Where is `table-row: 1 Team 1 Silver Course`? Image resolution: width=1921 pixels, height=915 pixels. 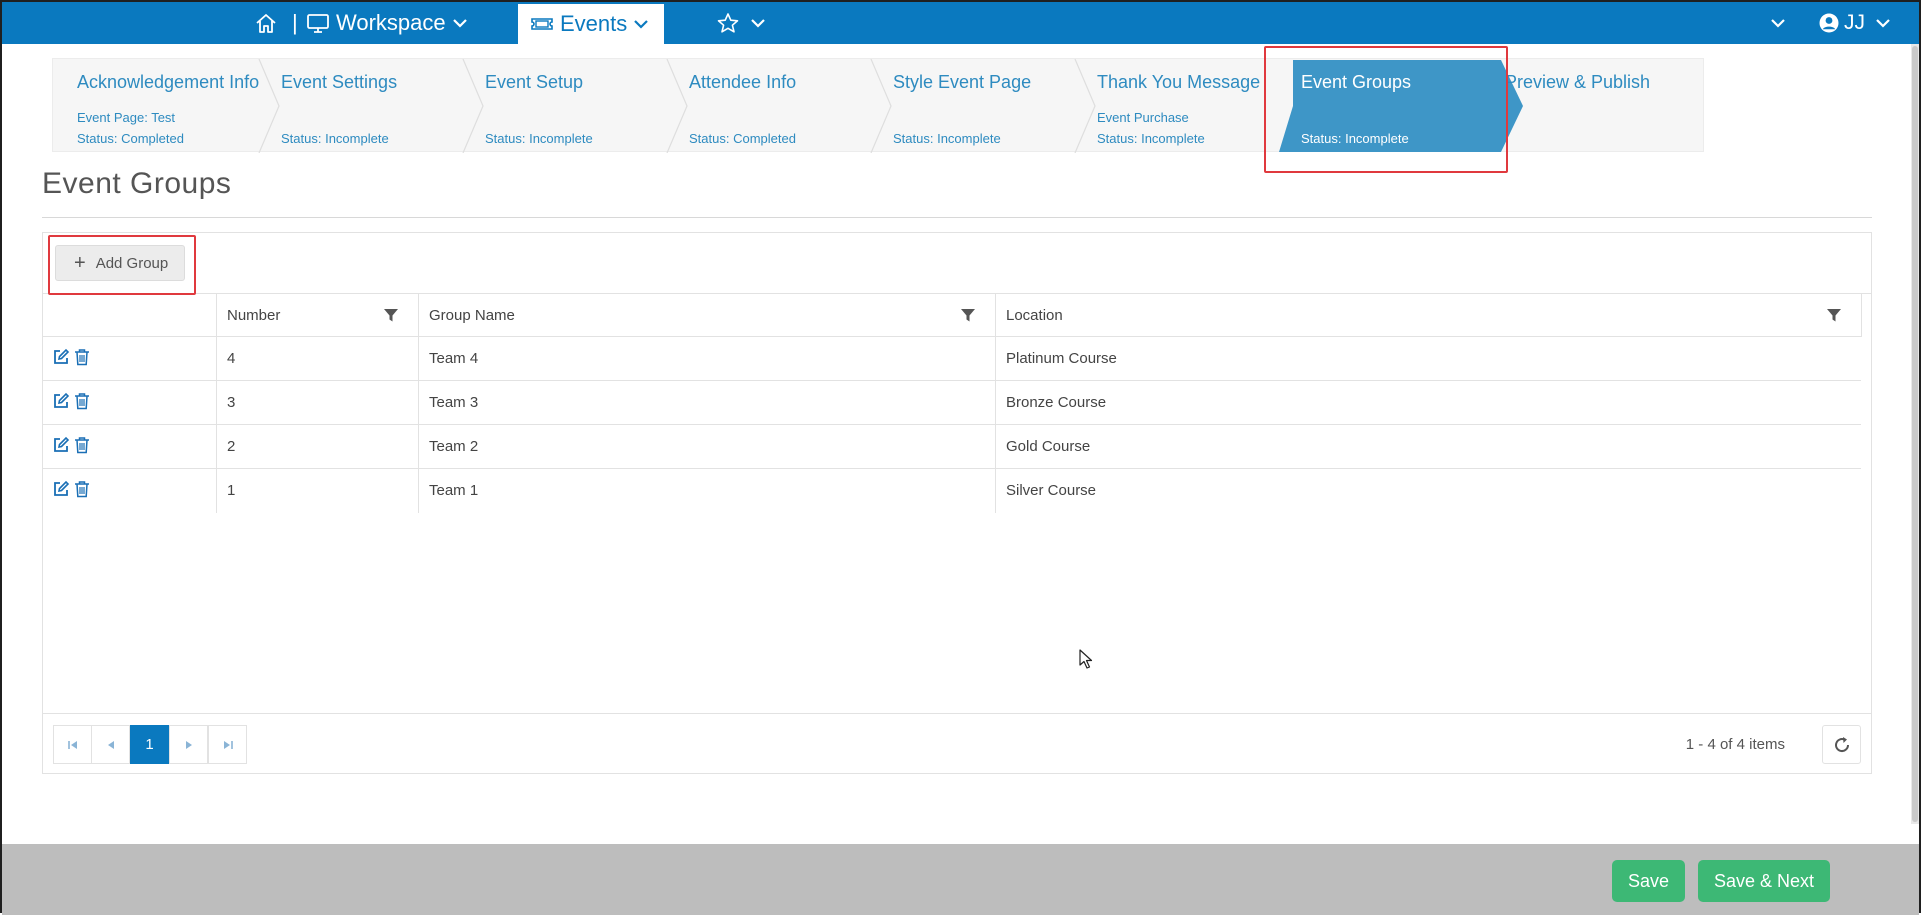 table-row: 1 Team 1 Silver Course is located at coordinates (952, 491).